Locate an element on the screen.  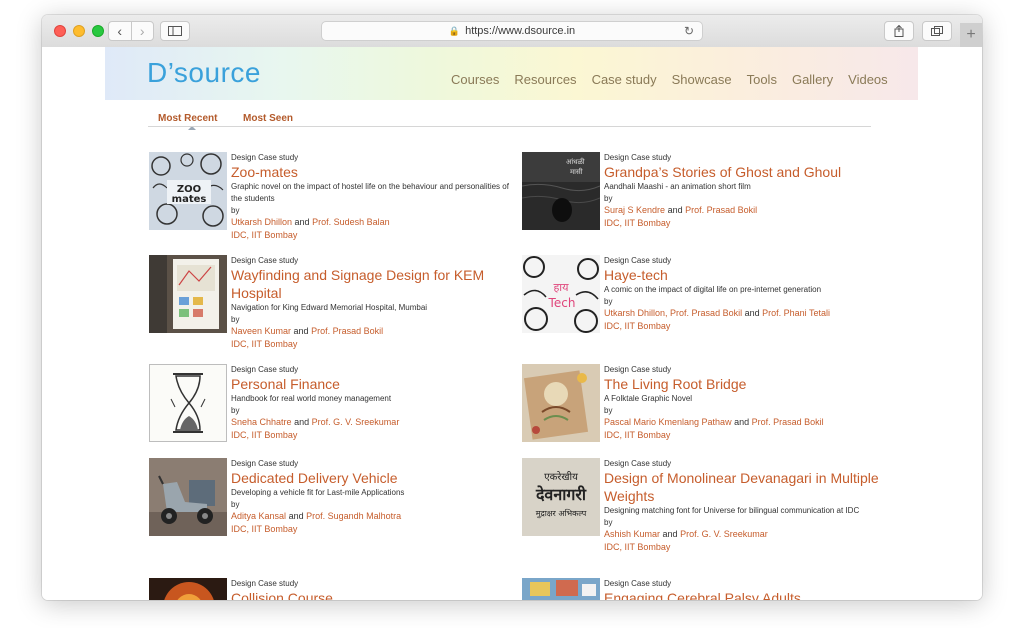
thumbnail-delivery-vehicle is located at coordinates (188, 497).